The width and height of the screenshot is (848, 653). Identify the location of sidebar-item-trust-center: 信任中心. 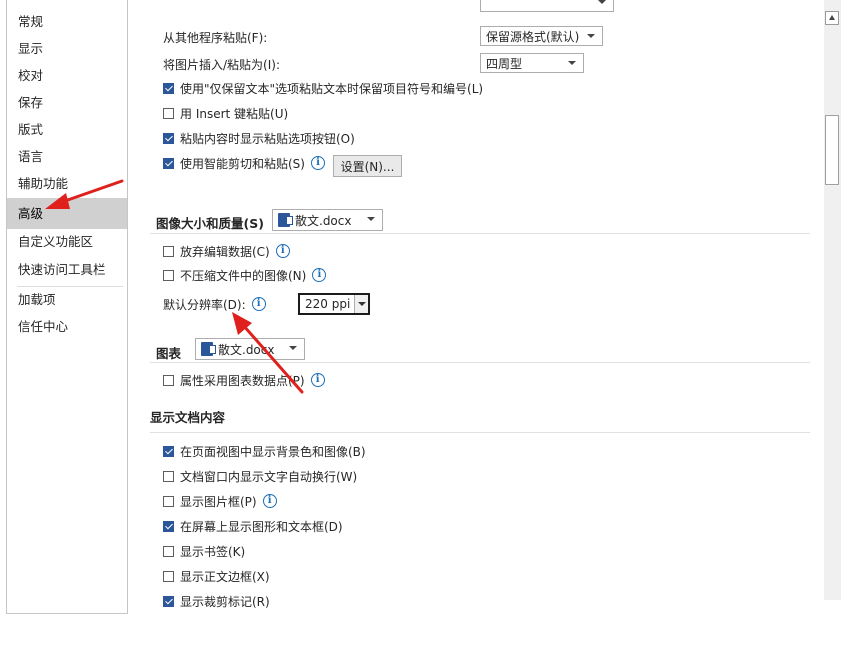
(67, 327).